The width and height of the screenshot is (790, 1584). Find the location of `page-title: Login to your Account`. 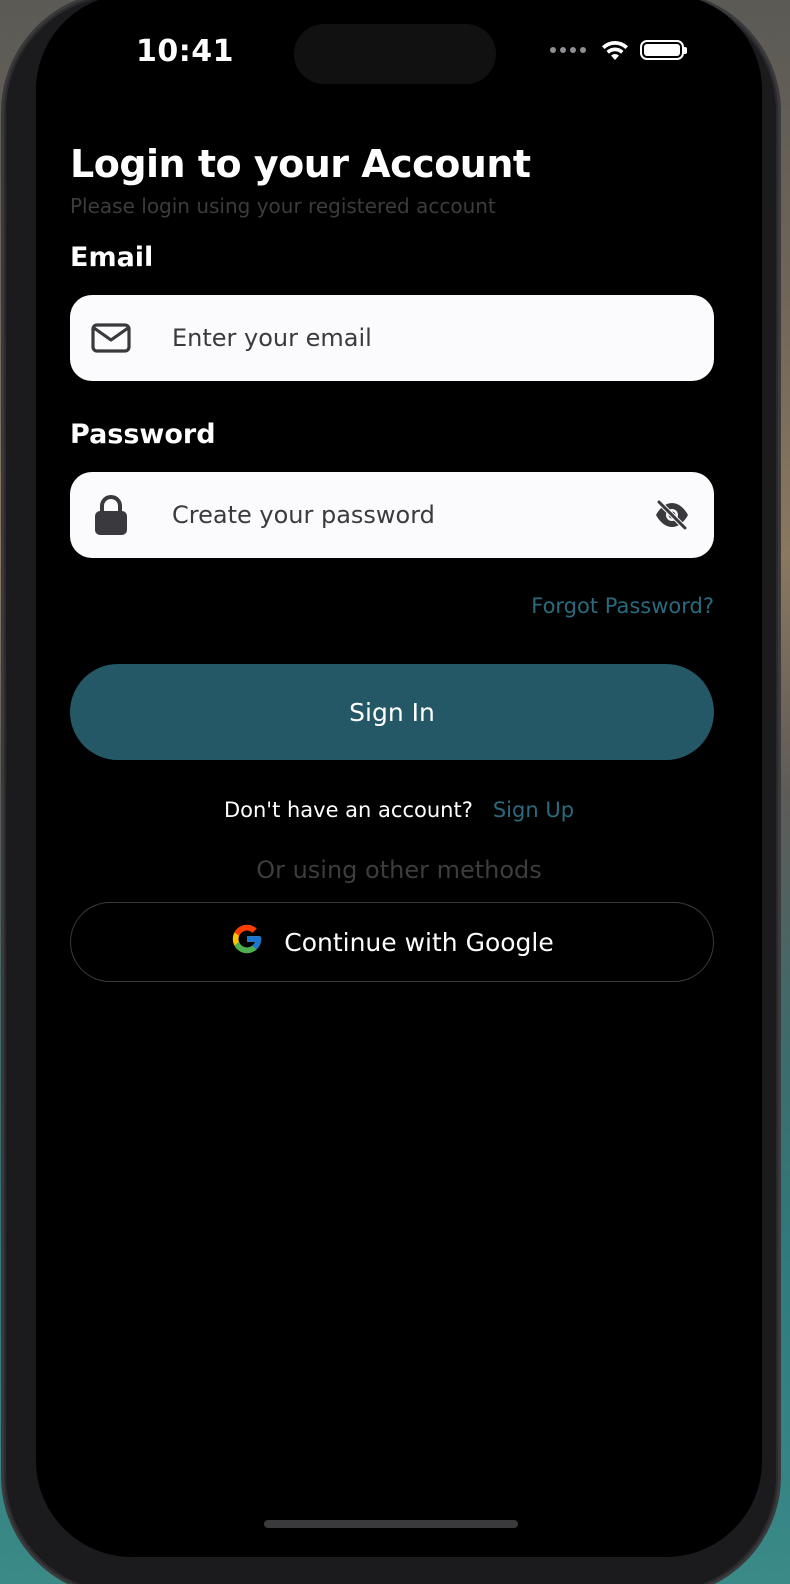

page-title: Login to your Account is located at coordinates (300, 164).